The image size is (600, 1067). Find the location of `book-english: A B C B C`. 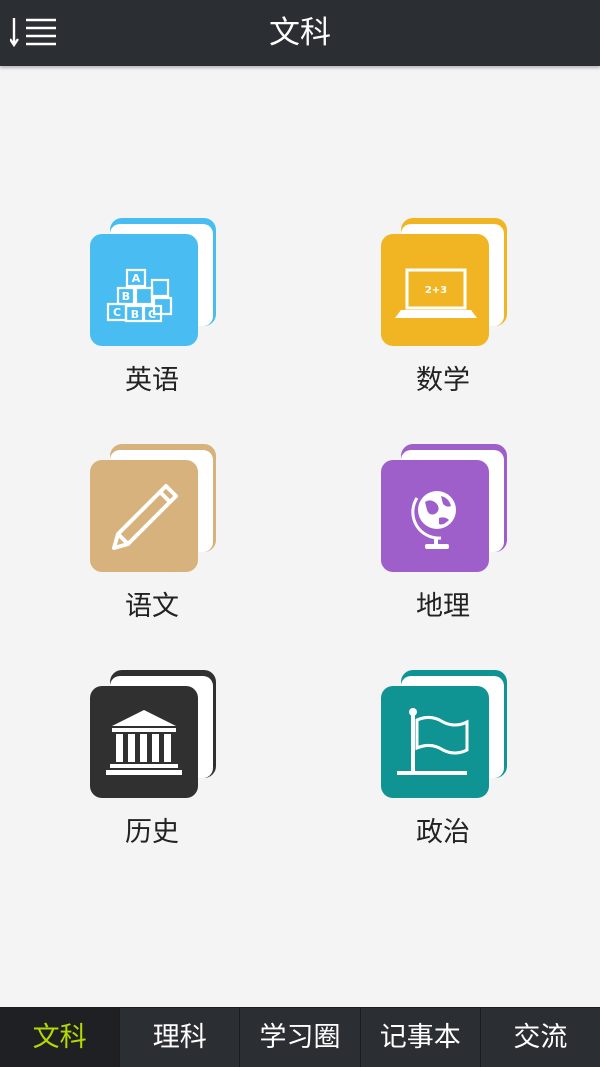

book-english: A B C B C is located at coordinates (153, 282).